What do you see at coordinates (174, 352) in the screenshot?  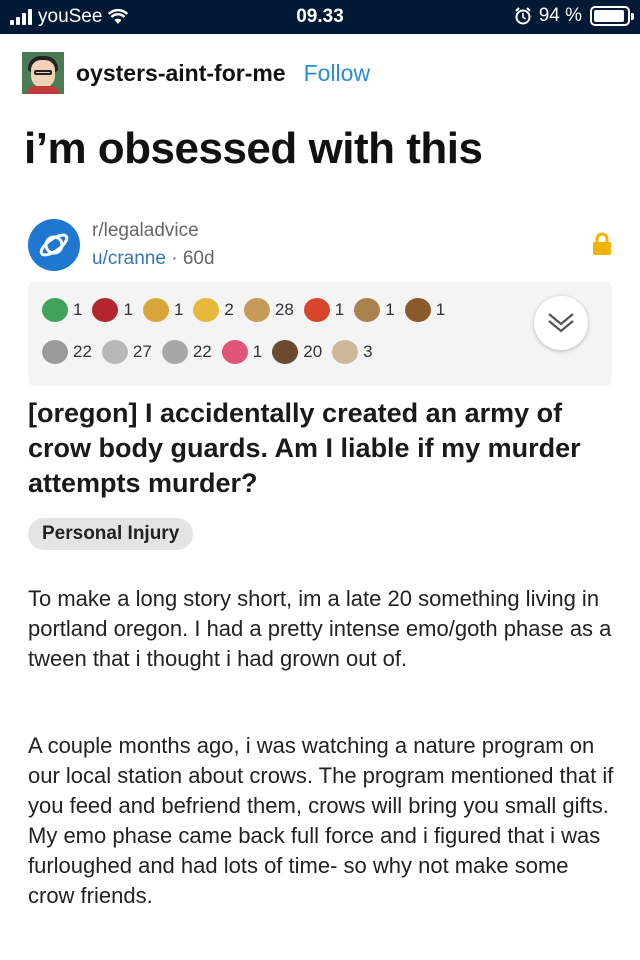 I see `silver-award-icon` at bounding box center [174, 352].